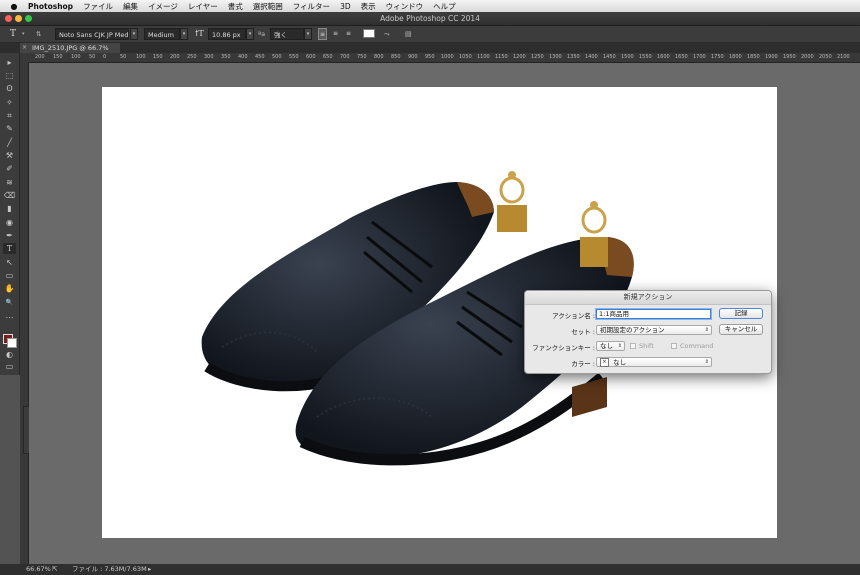  Describe the element at coordinates (199, 33) in the screenshot. I see `font-size-icon: ꝉT` at that location.